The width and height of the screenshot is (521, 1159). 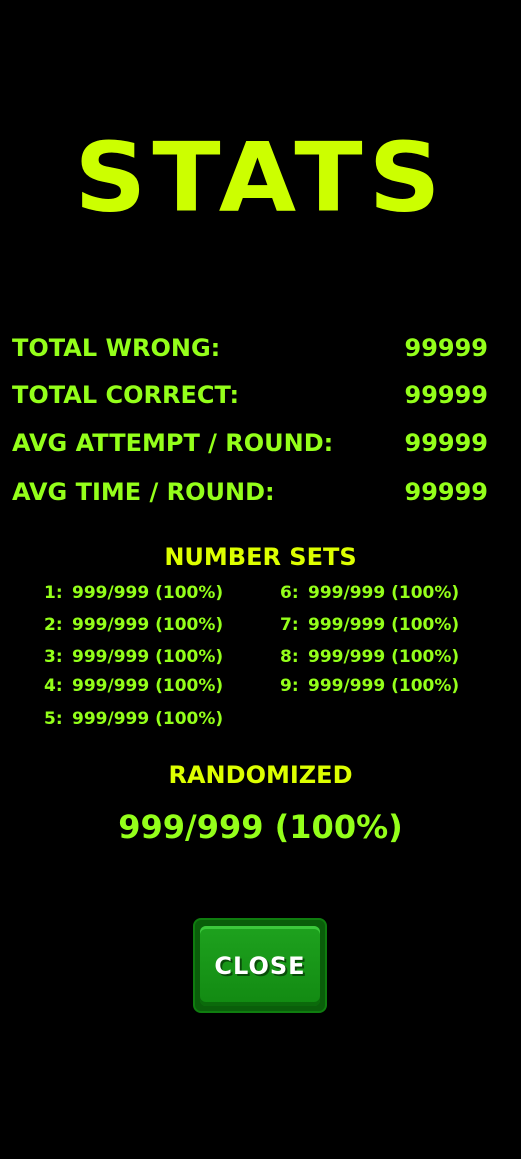 What do you see at coordinates (134, 625) in the screenshot?
I see `number-set-item: 2: 999/999 (100%)` at bounding box center [134, 625].